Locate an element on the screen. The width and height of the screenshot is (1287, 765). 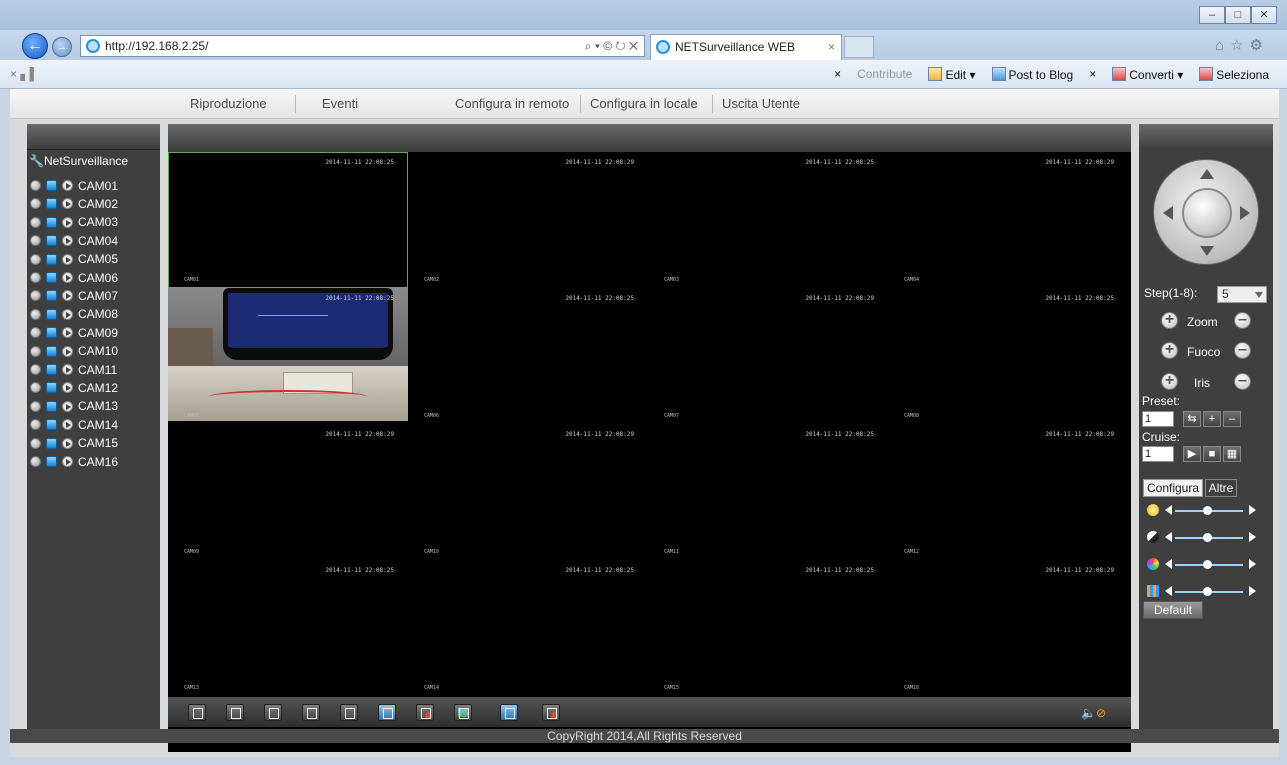
camera-item: CAM01 is located at coordinates (74, 185).